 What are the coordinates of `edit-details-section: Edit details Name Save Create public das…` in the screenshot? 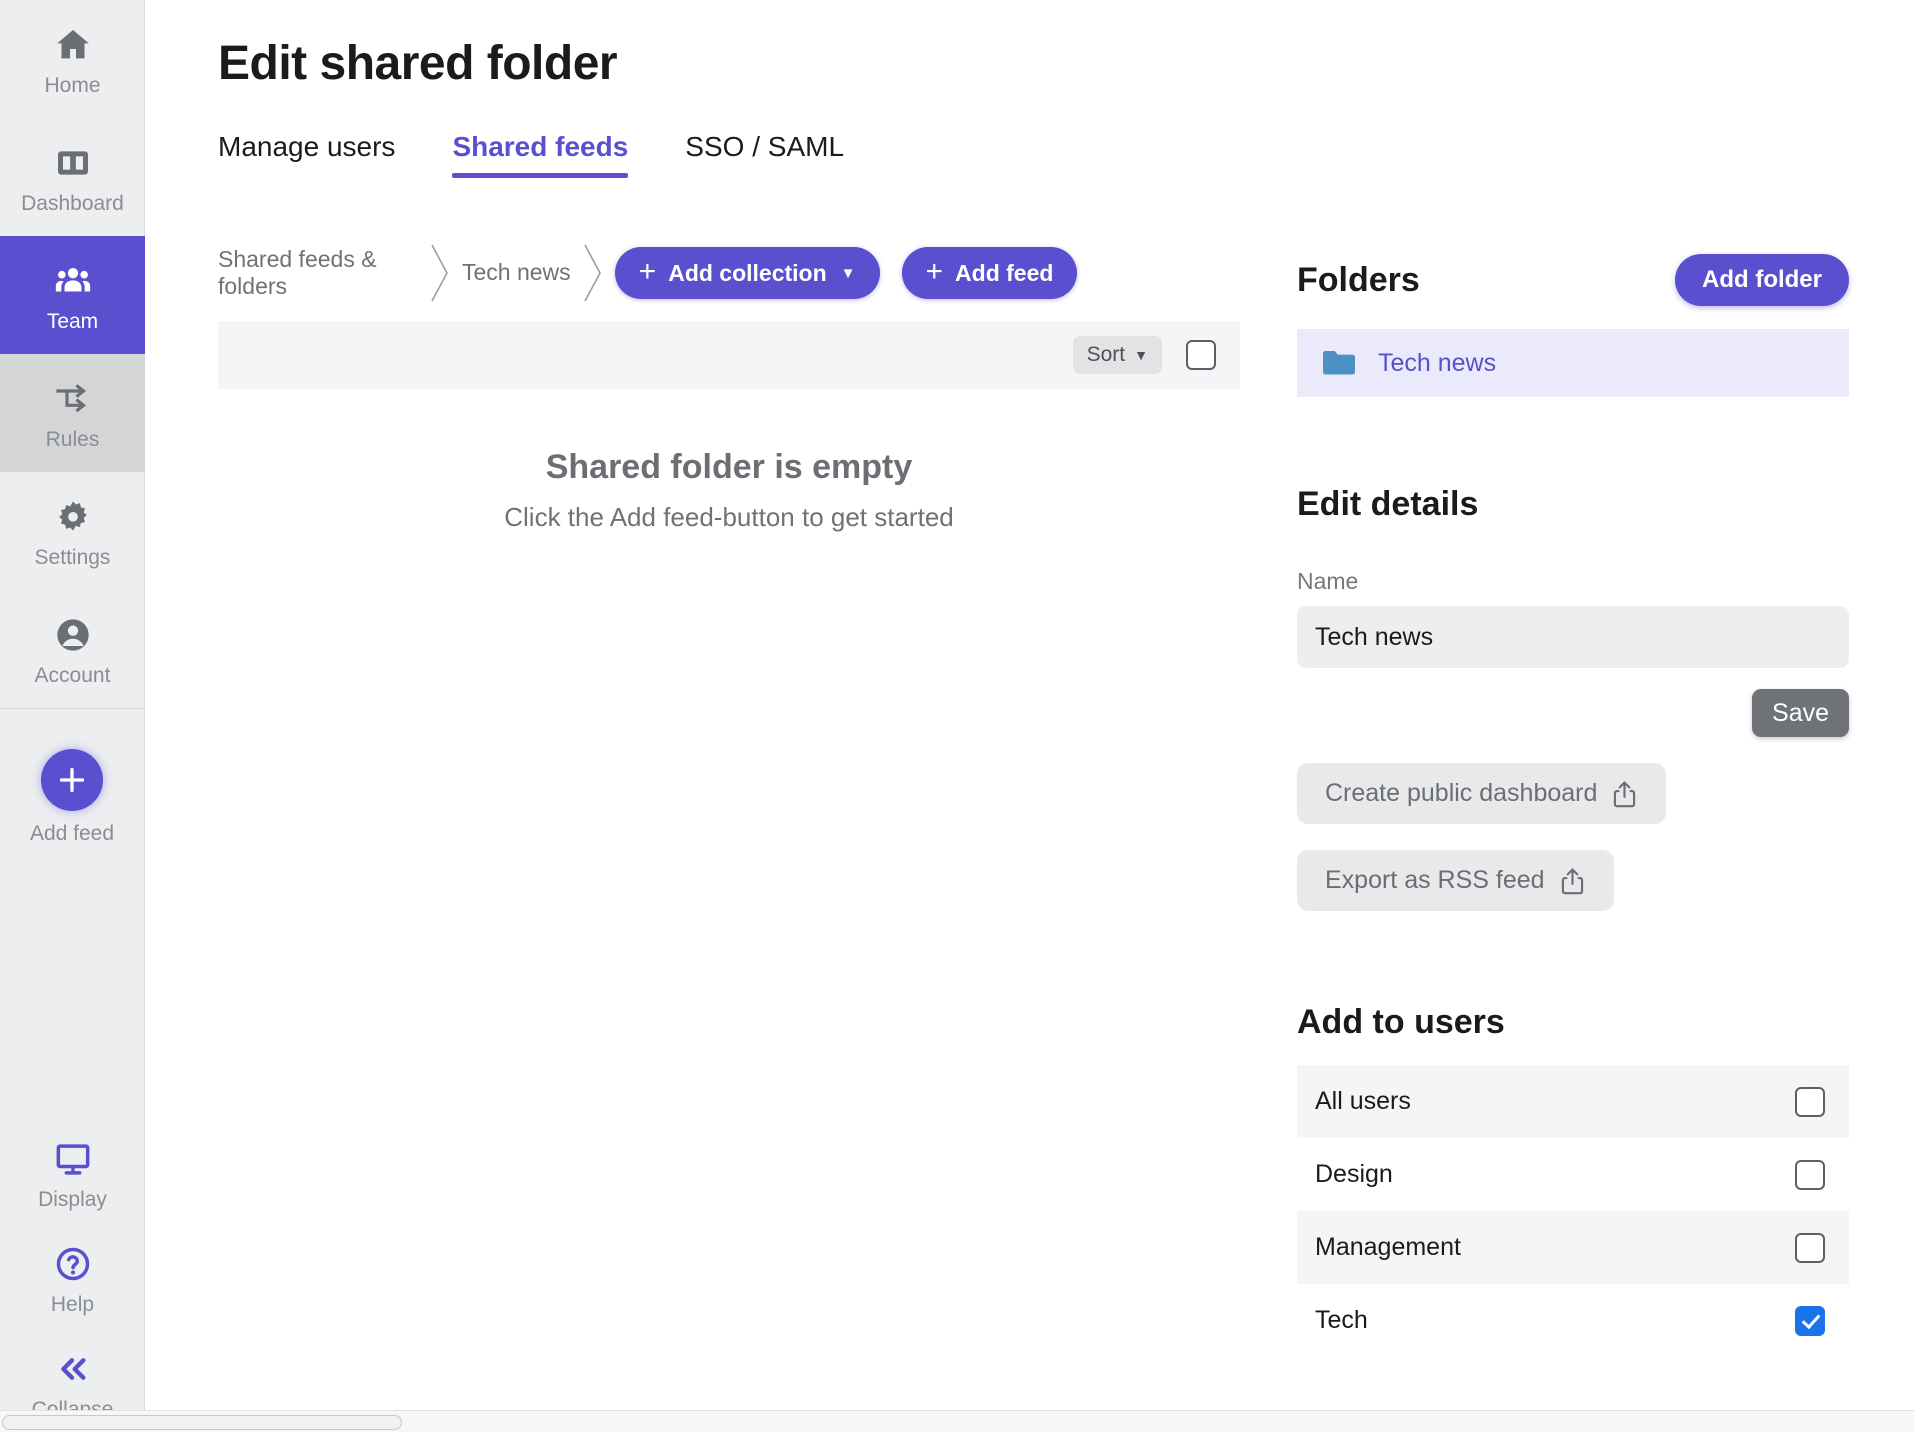 It's located at (1573, 698).